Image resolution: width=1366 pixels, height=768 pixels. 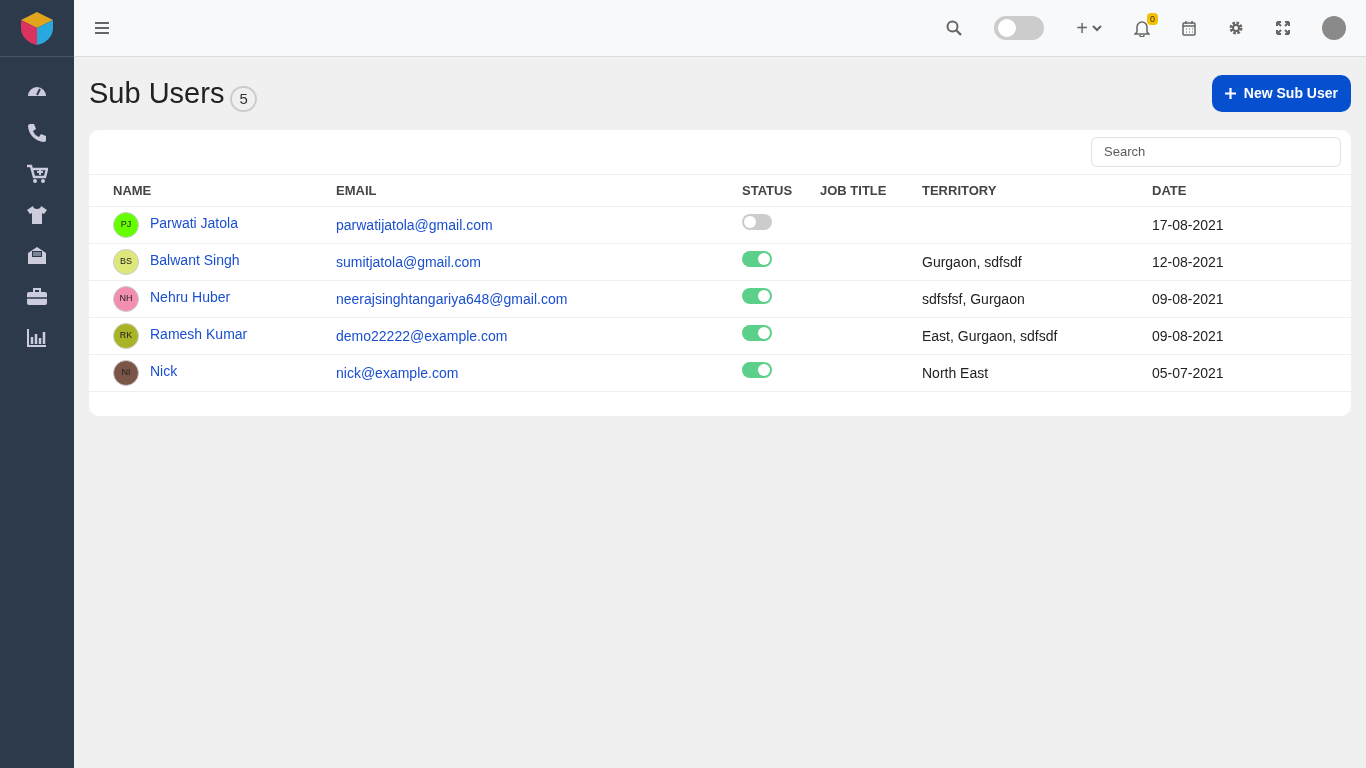 I want to click on user-name-link: Parwati Jatola, so click(x=194, y=223).